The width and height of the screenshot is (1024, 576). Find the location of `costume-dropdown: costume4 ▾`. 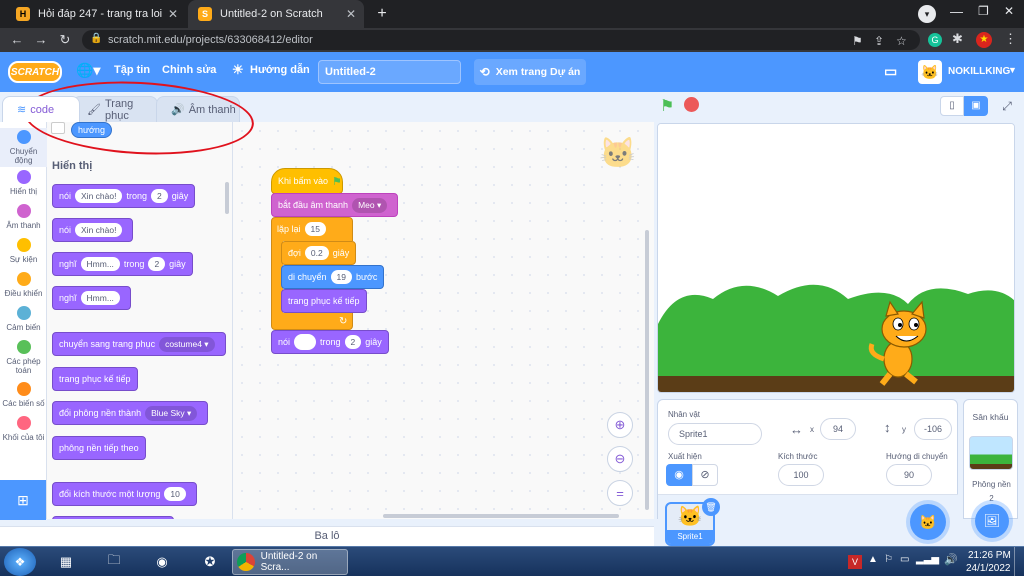

costume-dropdown: costume4 ▾ is located at coordinates (187, 344).